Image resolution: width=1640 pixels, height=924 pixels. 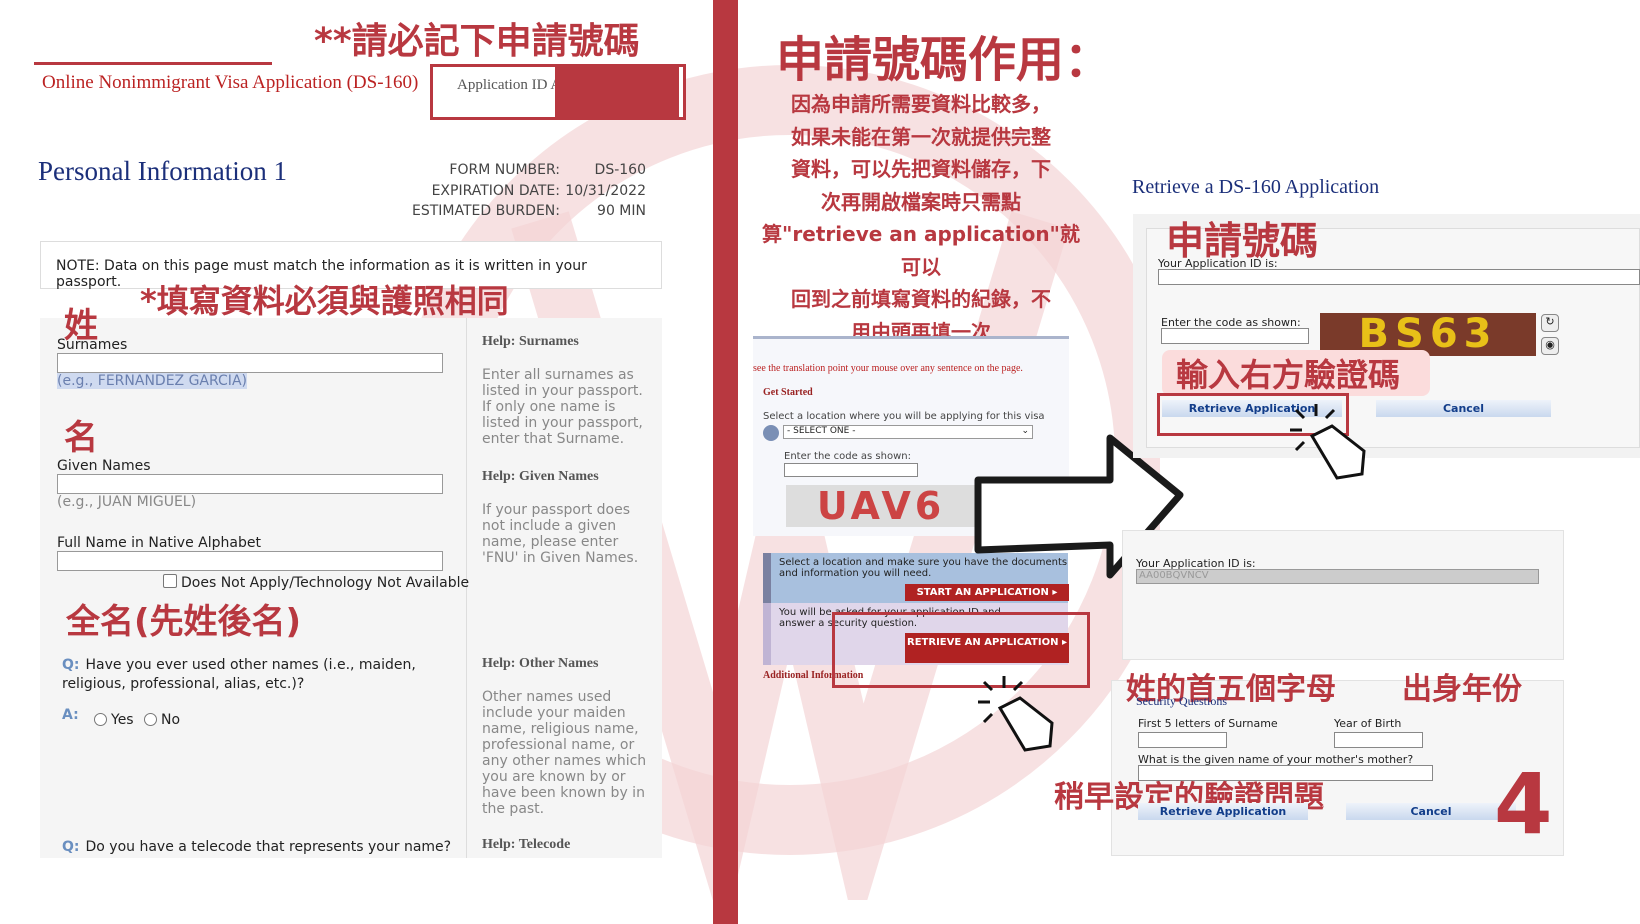 What do you see at coordinates (526, 844) in the screenshot?
I see `help-telecode-title: Help: Telecode` at bounding box center [526, 844].